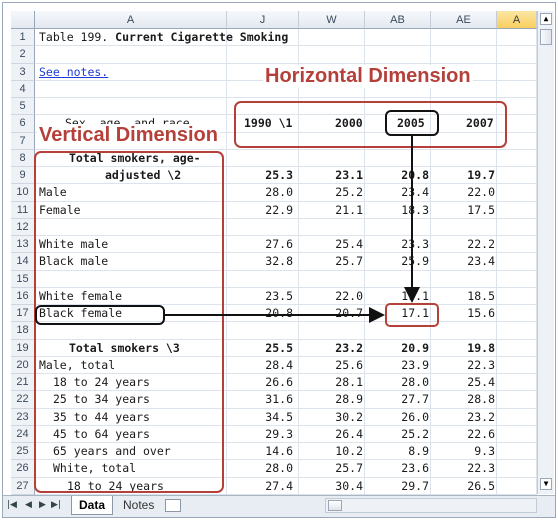 This screenshot has height=522, width=558. What do you see at coordinates (12, 505) in the screenshot?
I see `first-sheet-icon: |◀` at bounding box center [12, 505].